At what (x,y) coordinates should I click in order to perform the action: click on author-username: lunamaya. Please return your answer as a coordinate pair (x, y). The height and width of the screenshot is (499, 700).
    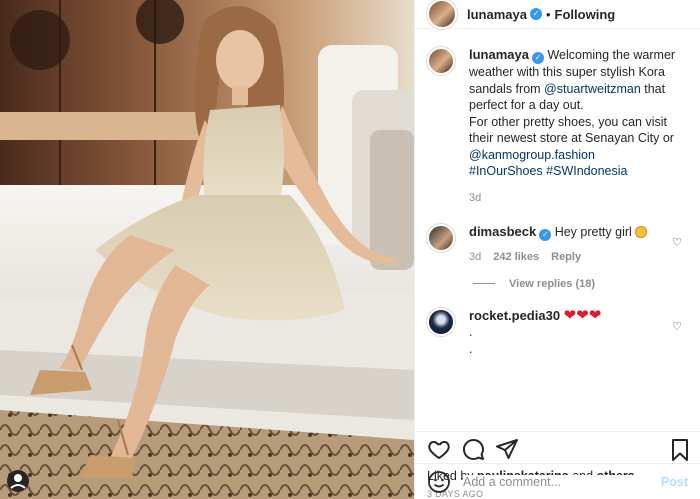
    Looking at the image, I should click on (497, 14).